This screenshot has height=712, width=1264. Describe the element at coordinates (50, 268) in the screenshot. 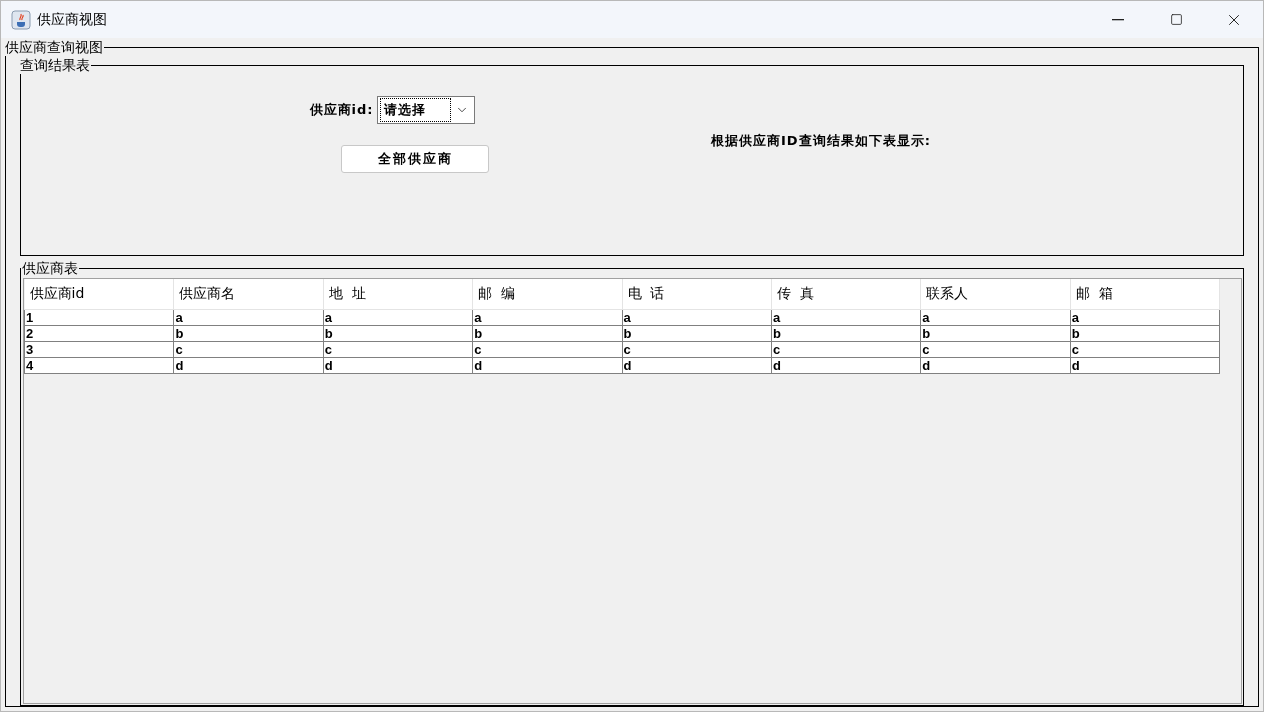

I see `panel-title: 供应商表` at that location.